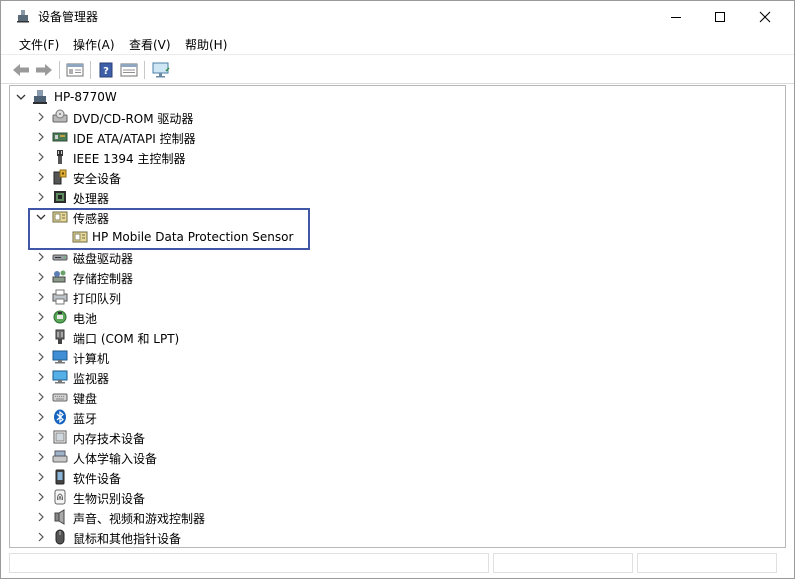 The image size is (795, 579). I want to click on tree-category-label: 端口 (COM 和 LPT), so click(126, 339).